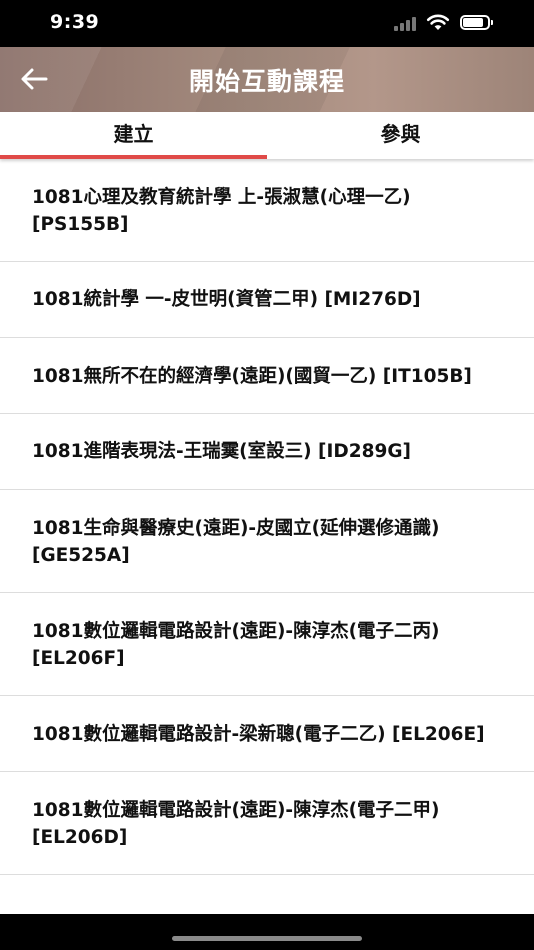  I want to click on status-icons, so click(449, 23).